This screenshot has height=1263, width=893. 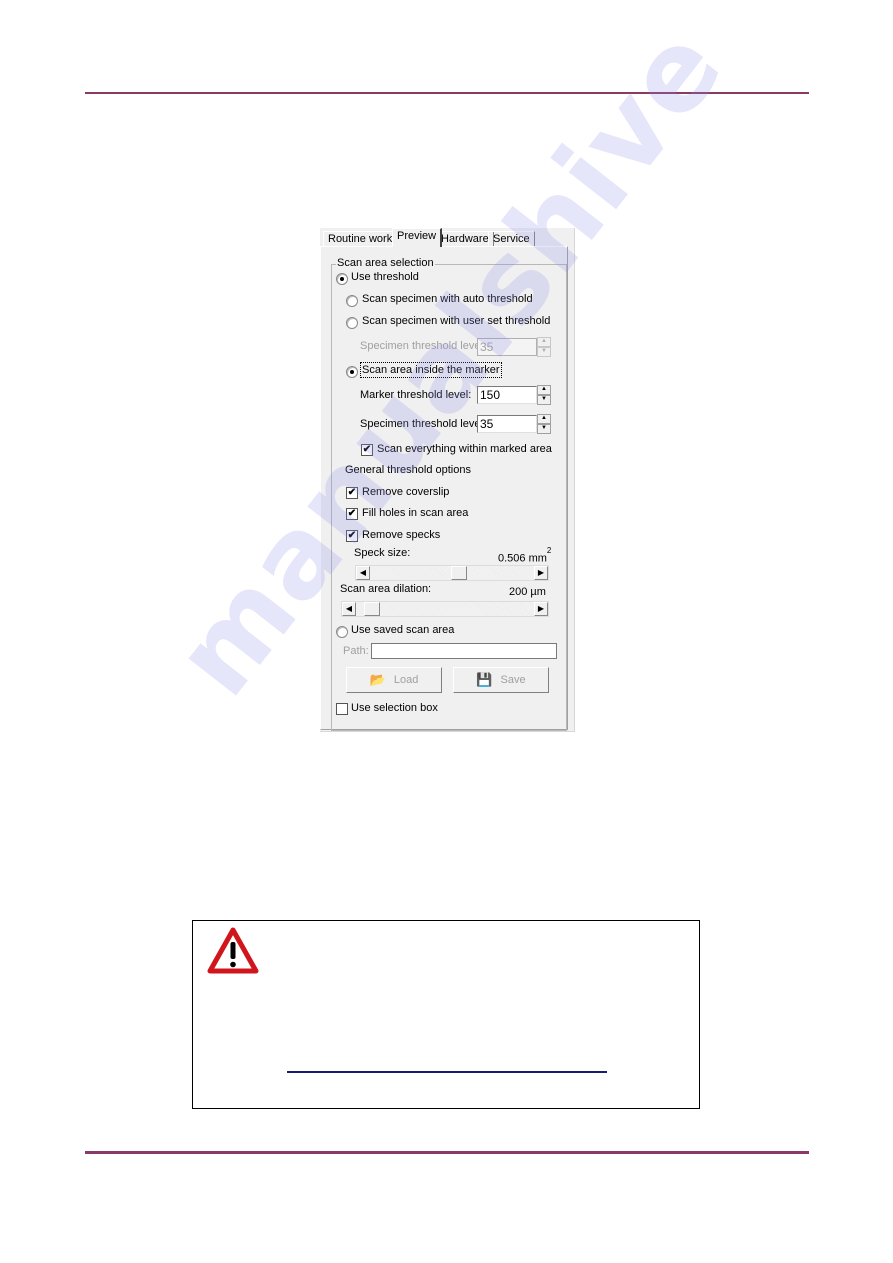 I want to click on auto-threshold-label: Scan specimen with auto threshold, so click(x=447, y=299).